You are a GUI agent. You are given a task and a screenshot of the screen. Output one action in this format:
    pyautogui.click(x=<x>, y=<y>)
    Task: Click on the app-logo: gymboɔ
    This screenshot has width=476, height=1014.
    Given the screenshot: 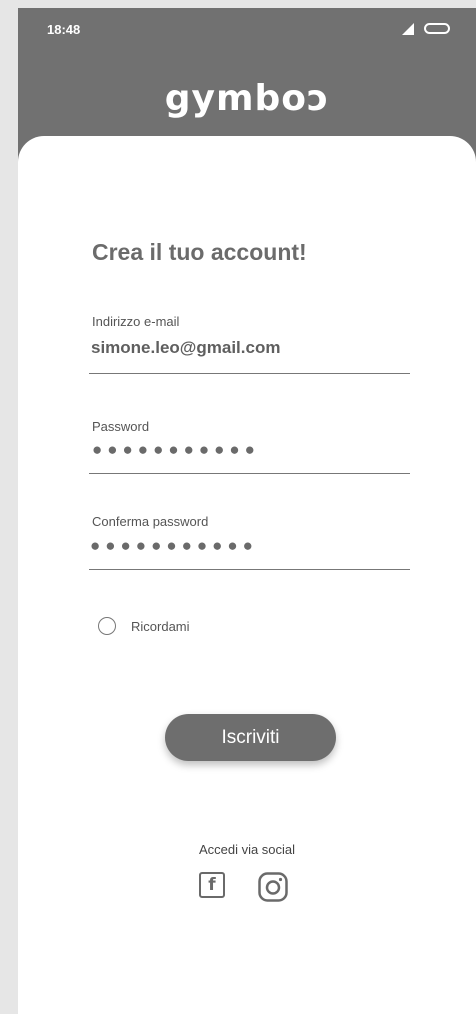 What is the action you would take?
    pyautogui.click(x=247, y=98)
    